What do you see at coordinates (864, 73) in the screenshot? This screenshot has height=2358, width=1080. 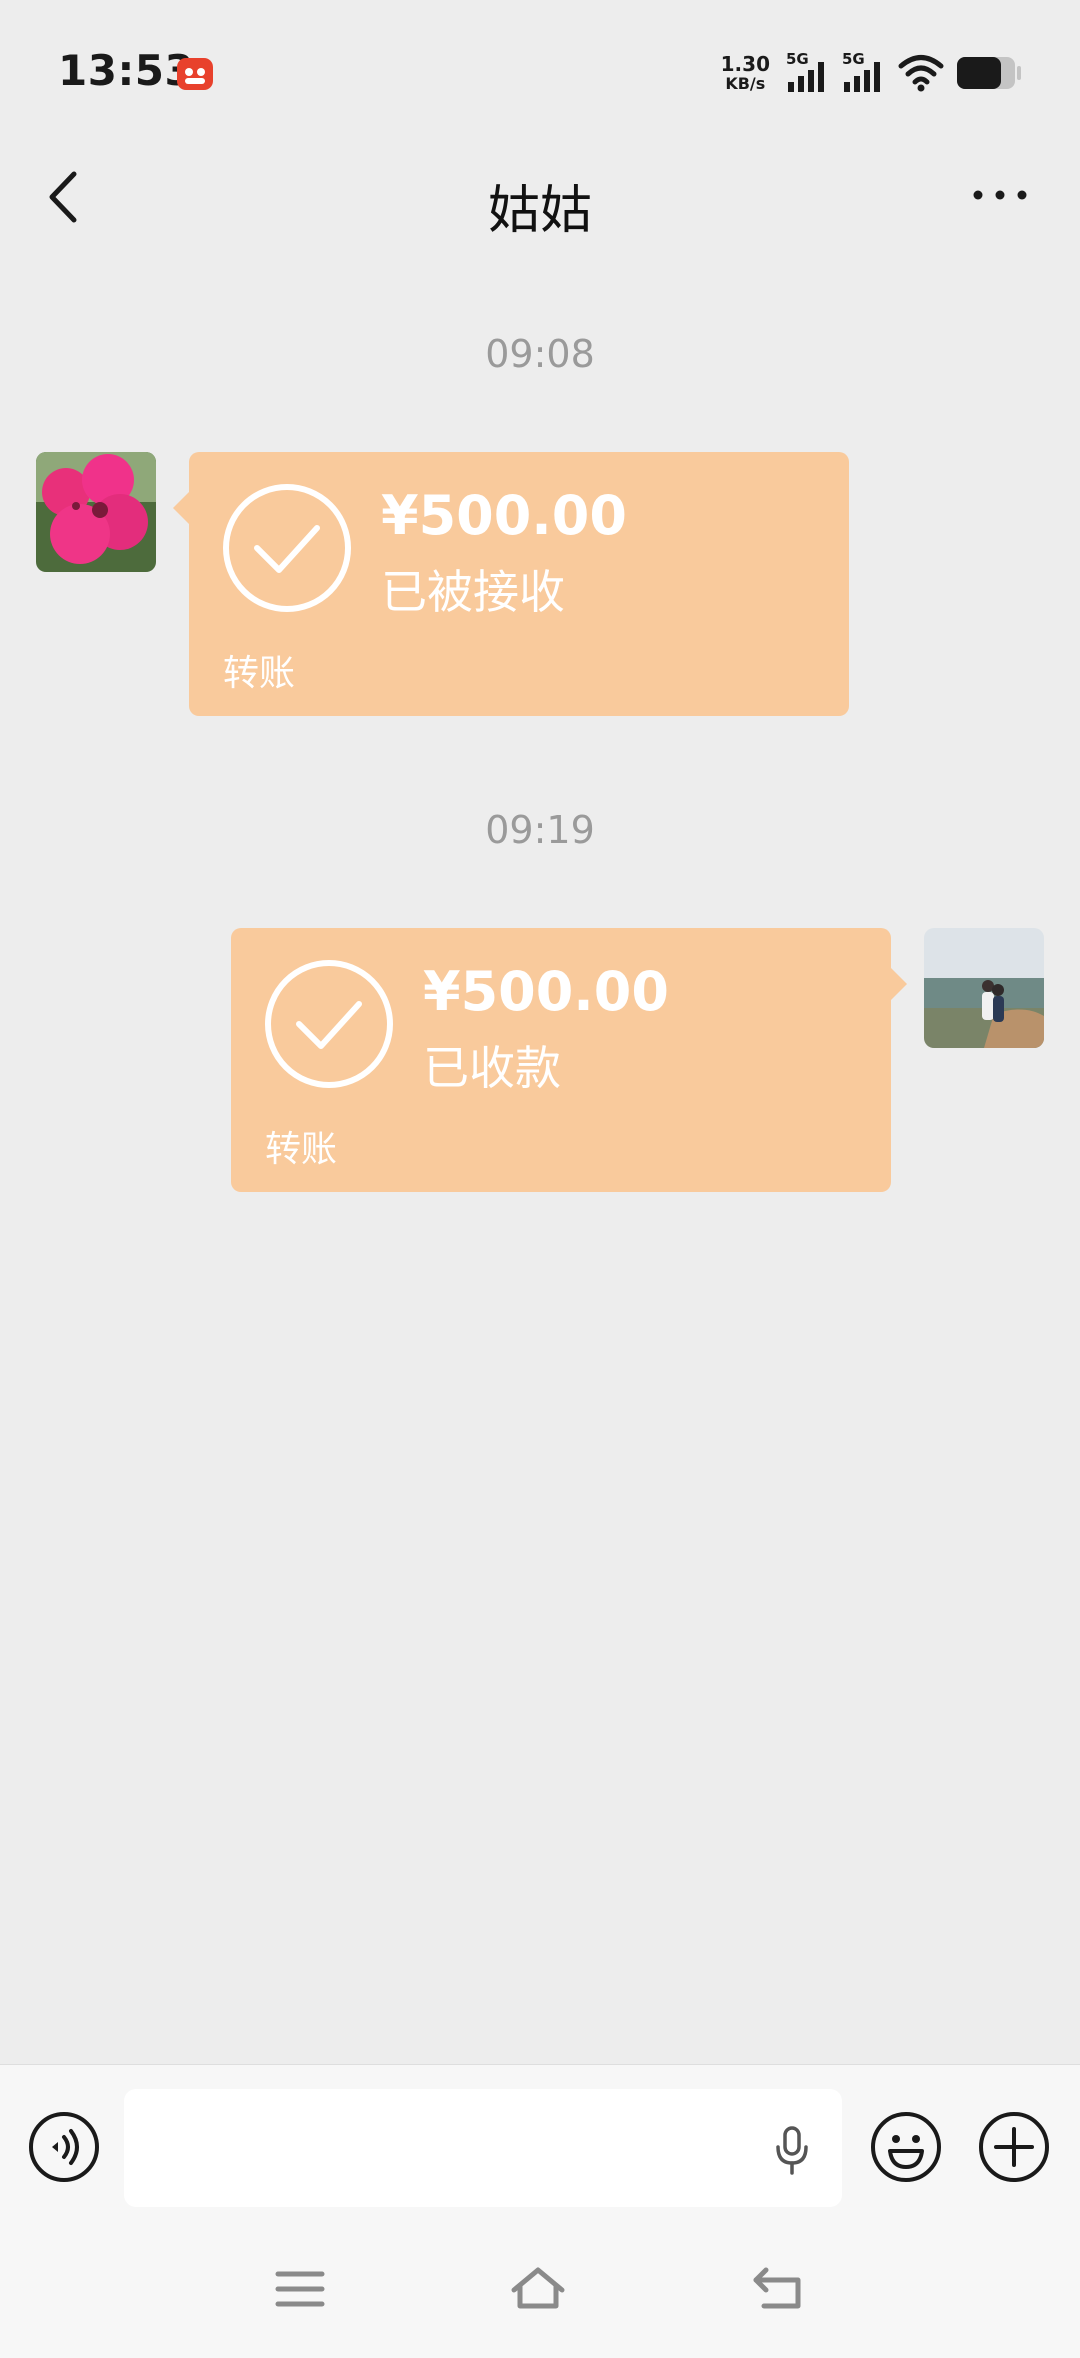 I see `signal-2-icon: 5G` at bounding box center [864, 73].